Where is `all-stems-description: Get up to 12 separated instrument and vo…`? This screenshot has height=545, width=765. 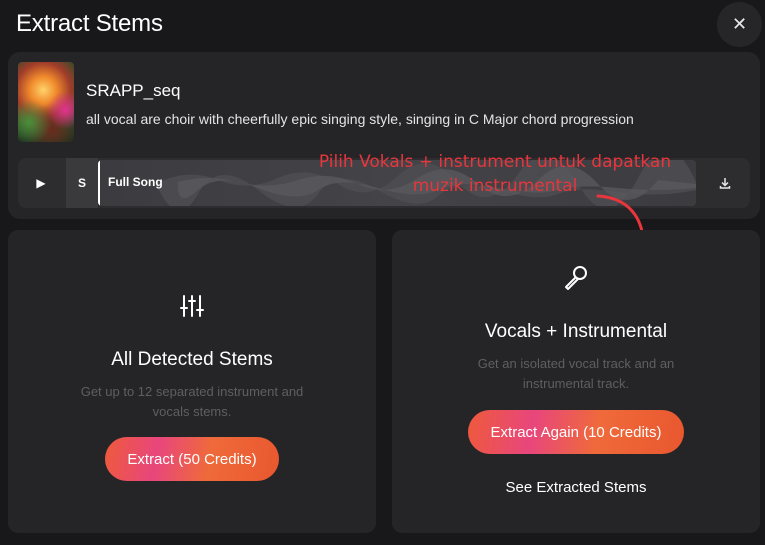 all-stems-description: Get up to 12 separated instrument and vo… is located at coordinates (192, 401).